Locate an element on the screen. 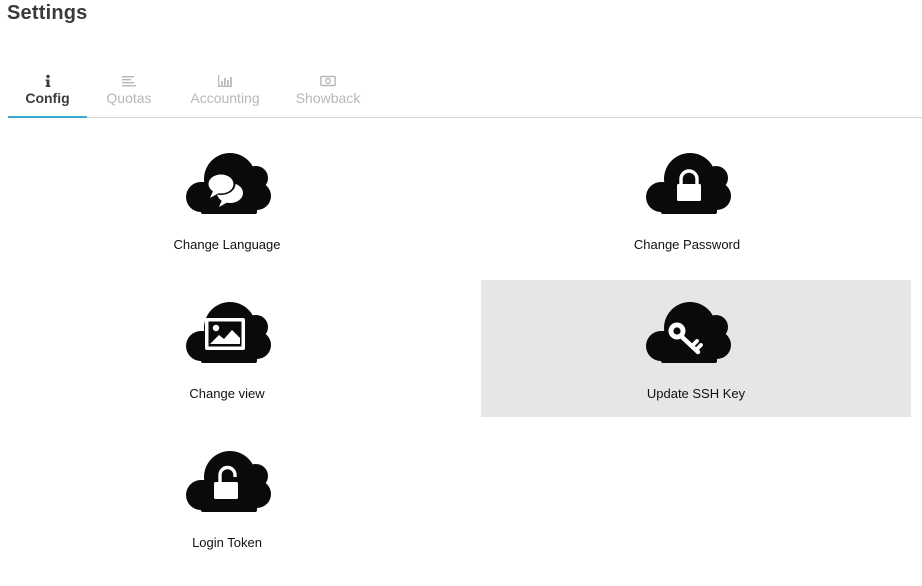 This screenshot has width=922, height=586. change-language-tile: Change Language is located at coordinates (227, 220).